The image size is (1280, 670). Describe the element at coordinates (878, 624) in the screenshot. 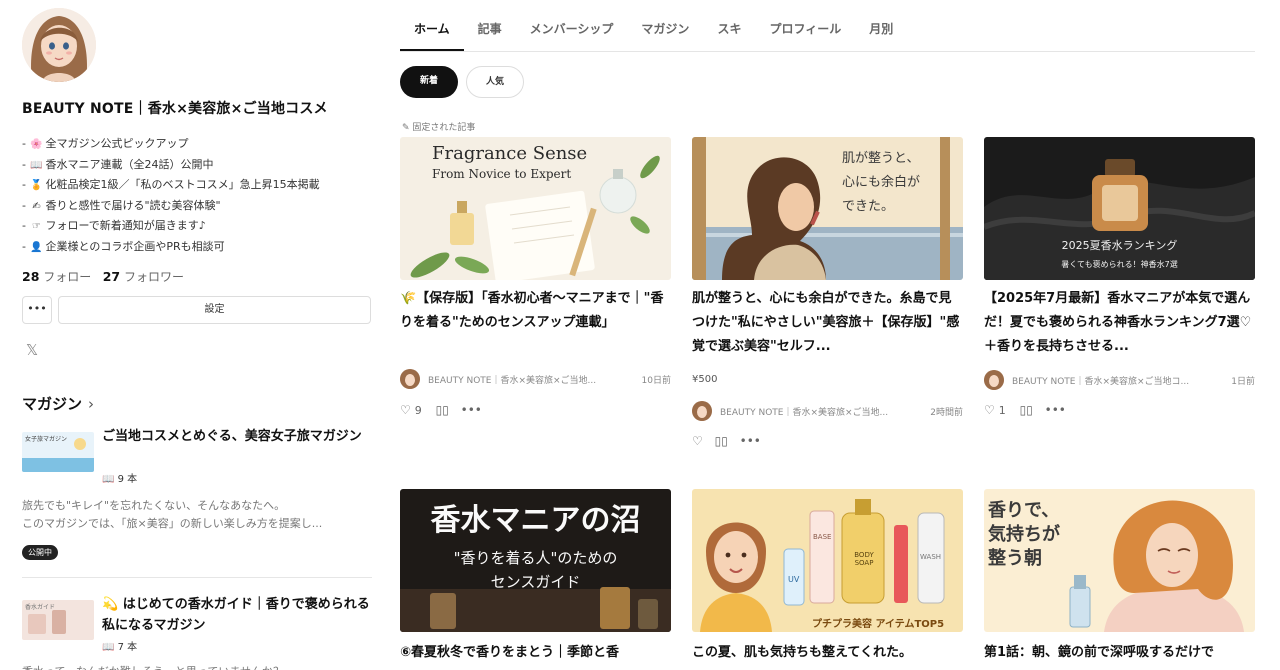

I see `thumbnail-caption: プチプラ美容 アイテムTOP5` at that location.